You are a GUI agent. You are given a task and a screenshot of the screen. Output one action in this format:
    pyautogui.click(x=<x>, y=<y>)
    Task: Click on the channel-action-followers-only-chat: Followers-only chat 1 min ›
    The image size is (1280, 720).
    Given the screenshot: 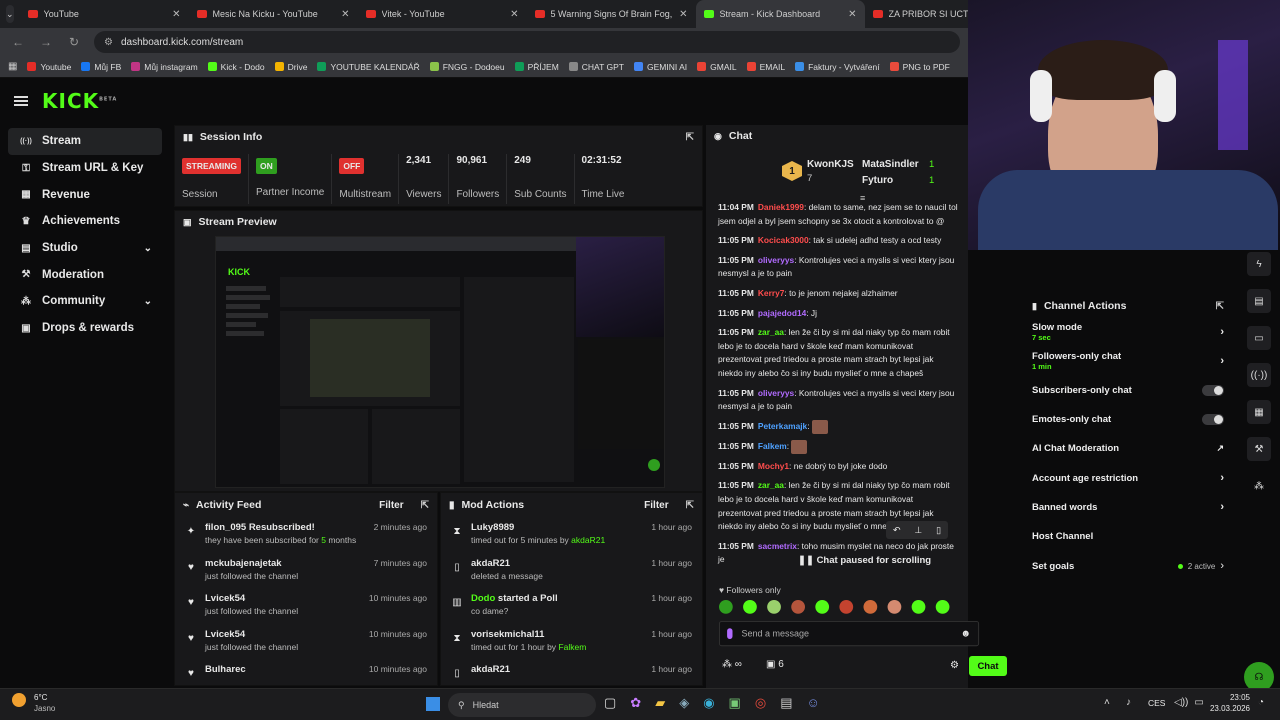 What is the action you would take?
    pyautogui.click(x=1128, y=360)
    